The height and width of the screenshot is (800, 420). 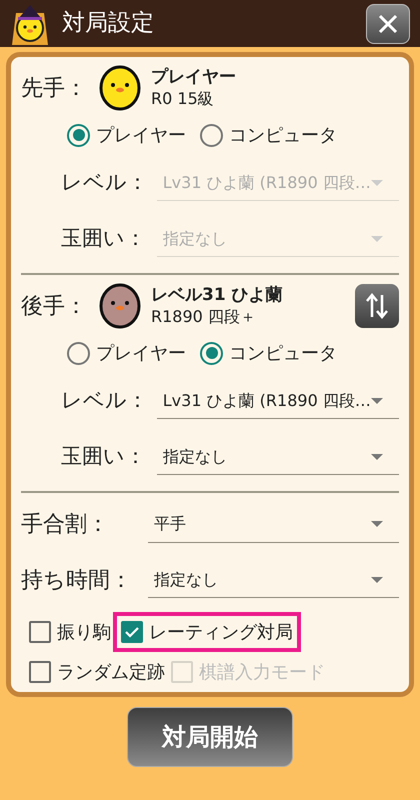 I want to click on checkbox-label: レーティング対局, so click(x=221, y=632).